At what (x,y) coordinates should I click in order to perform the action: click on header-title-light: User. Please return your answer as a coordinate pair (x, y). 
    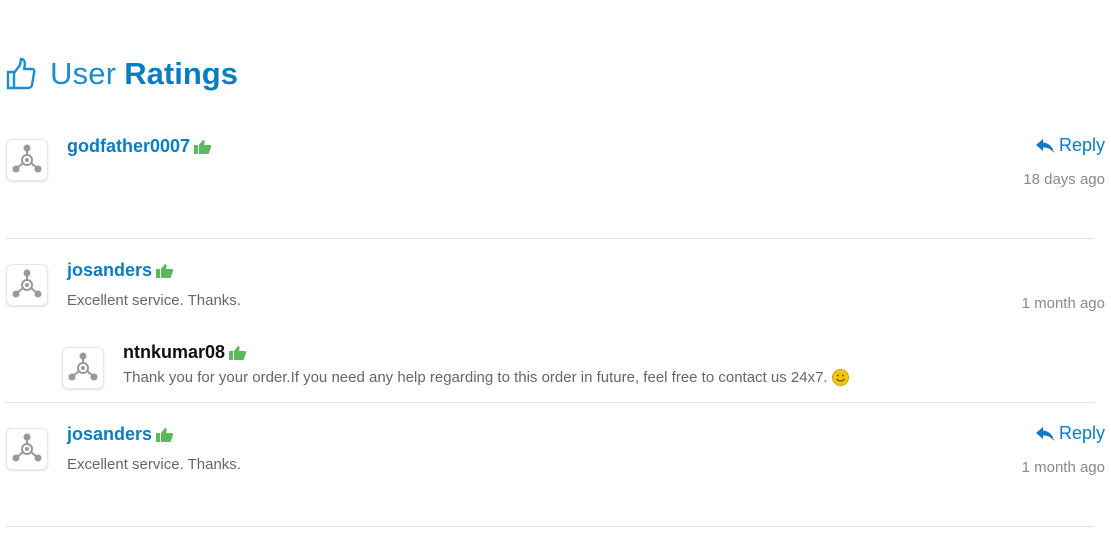
    Looking at the image, I should click on (83, 73).